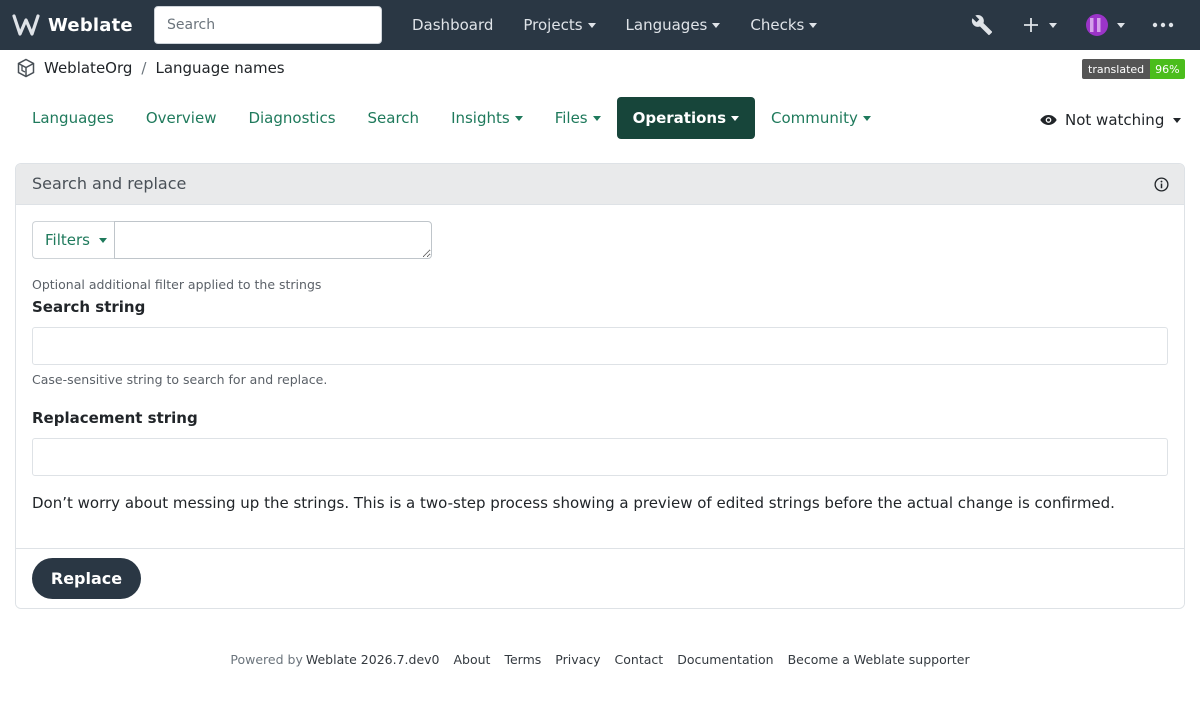 This screenshot has height=713, width=1200. What do you see at coordinates (273, 240) in the screenshot?
I see `filter-query-input` at bounding box center [273, 240].